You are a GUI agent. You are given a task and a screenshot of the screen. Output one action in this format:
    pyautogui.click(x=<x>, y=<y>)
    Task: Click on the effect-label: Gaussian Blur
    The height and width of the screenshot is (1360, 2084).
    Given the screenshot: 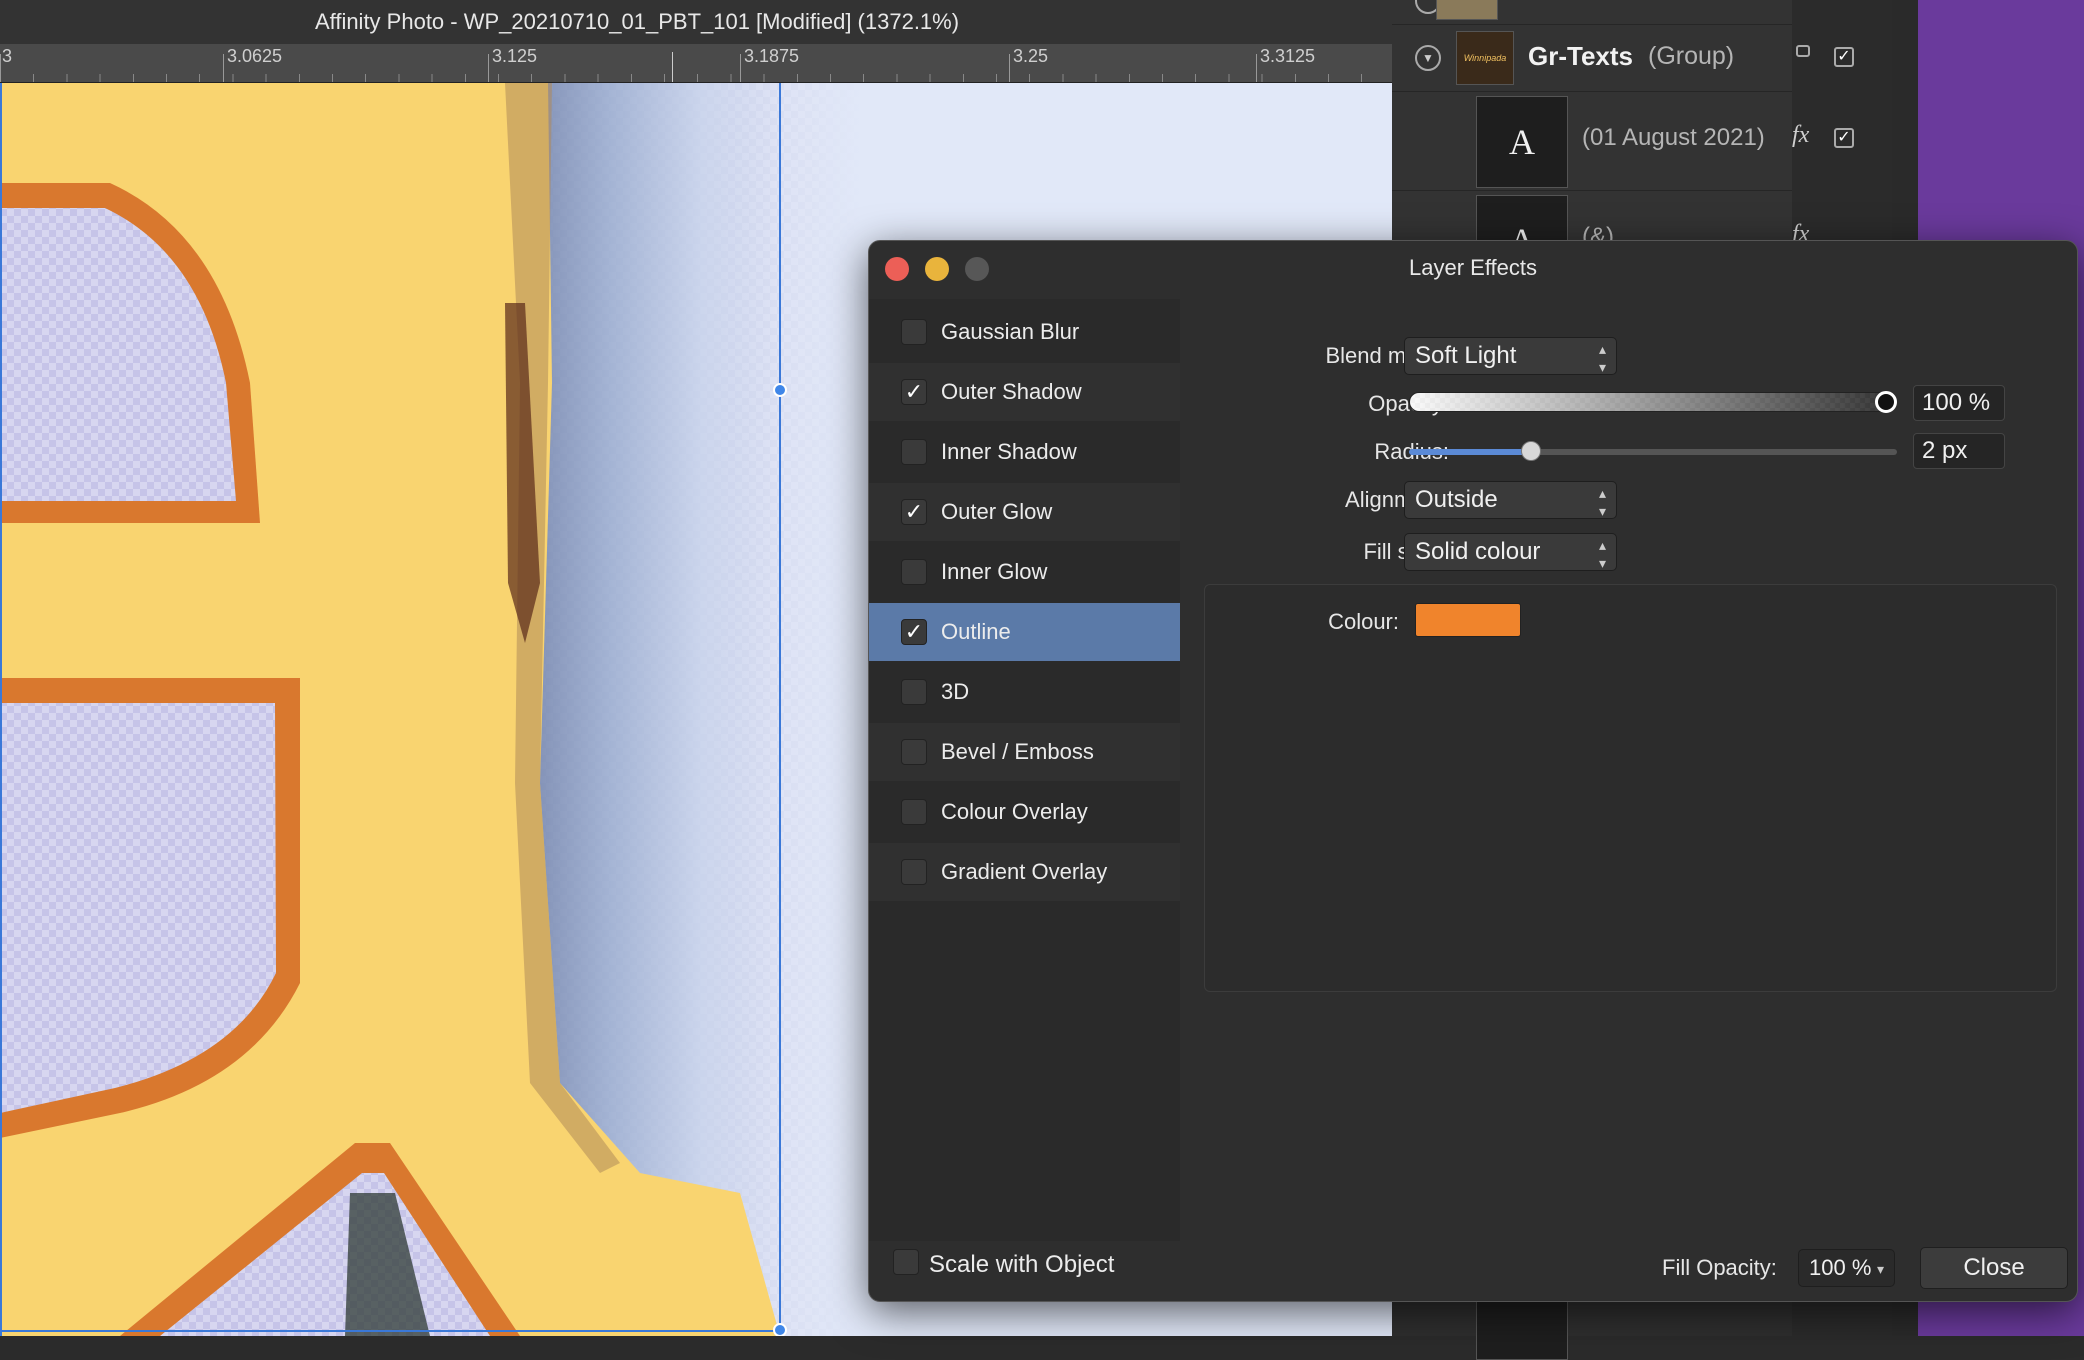 What is the action you would take?
    pyautogui.click(x=1010, y=331)
    